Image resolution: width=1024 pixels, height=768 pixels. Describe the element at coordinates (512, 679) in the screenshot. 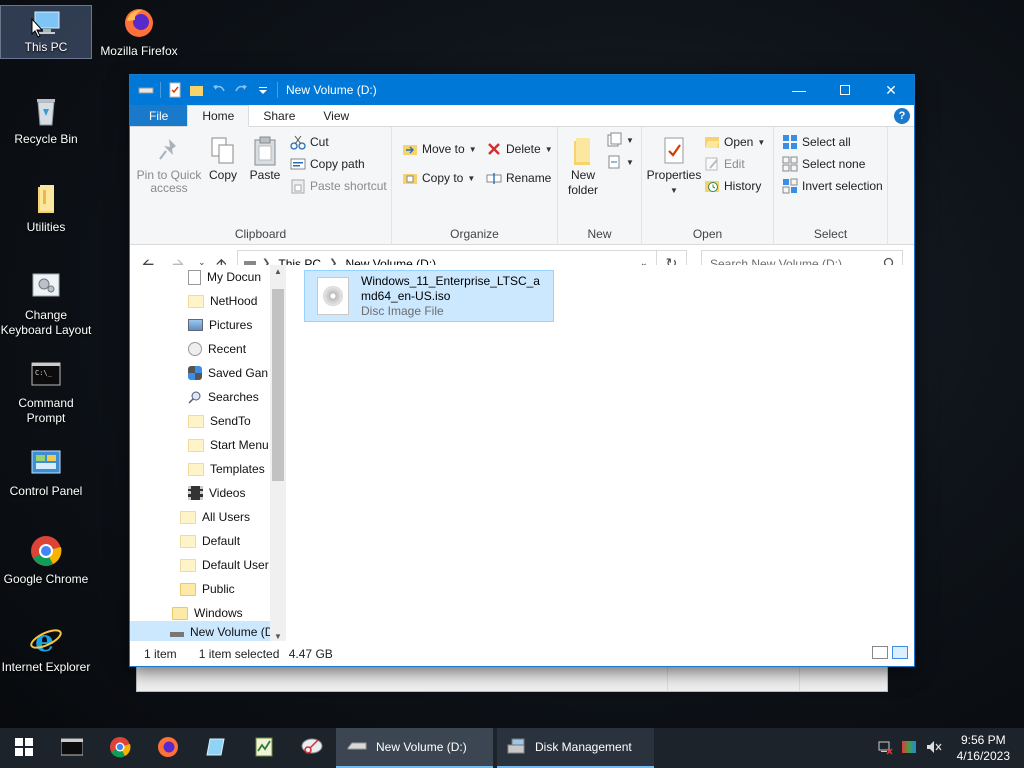

I see `background-window` at that location.